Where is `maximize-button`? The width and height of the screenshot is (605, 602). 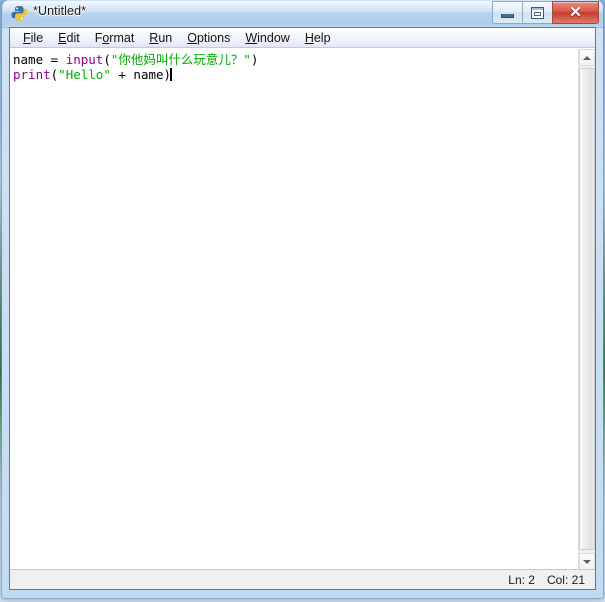
maximize-button is located at coordinates (537, 12).